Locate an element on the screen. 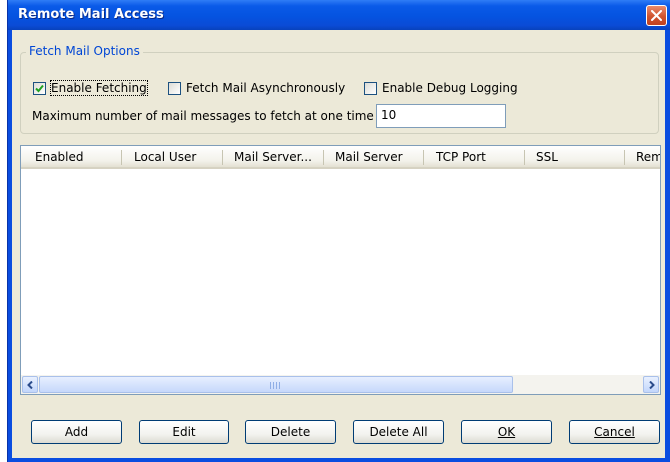  column-header-enabled: Enabled is located at coordinates (59, 157).